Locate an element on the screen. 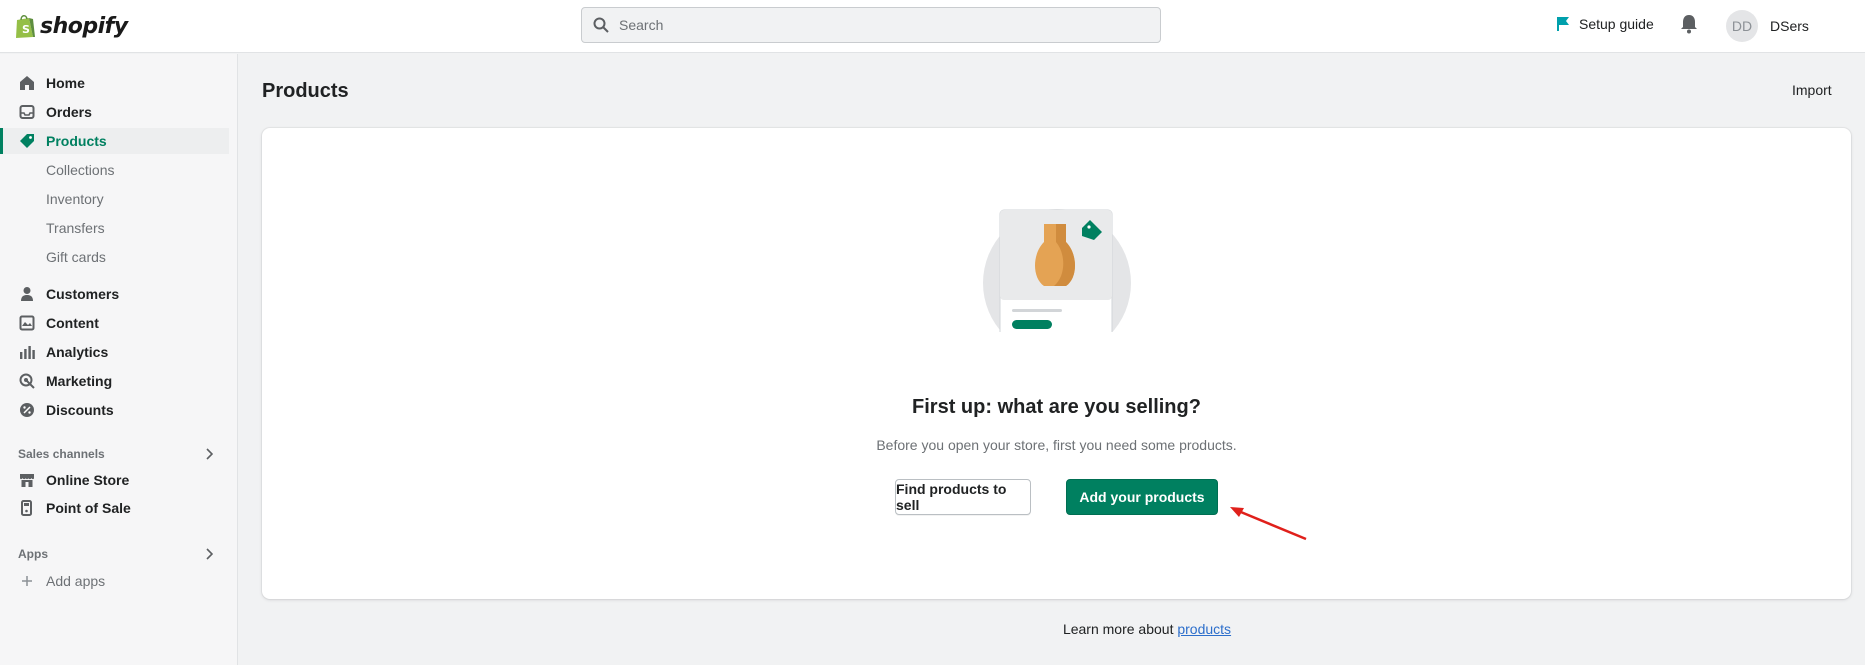  avatar: DD is located at coordinates (1742, 26).